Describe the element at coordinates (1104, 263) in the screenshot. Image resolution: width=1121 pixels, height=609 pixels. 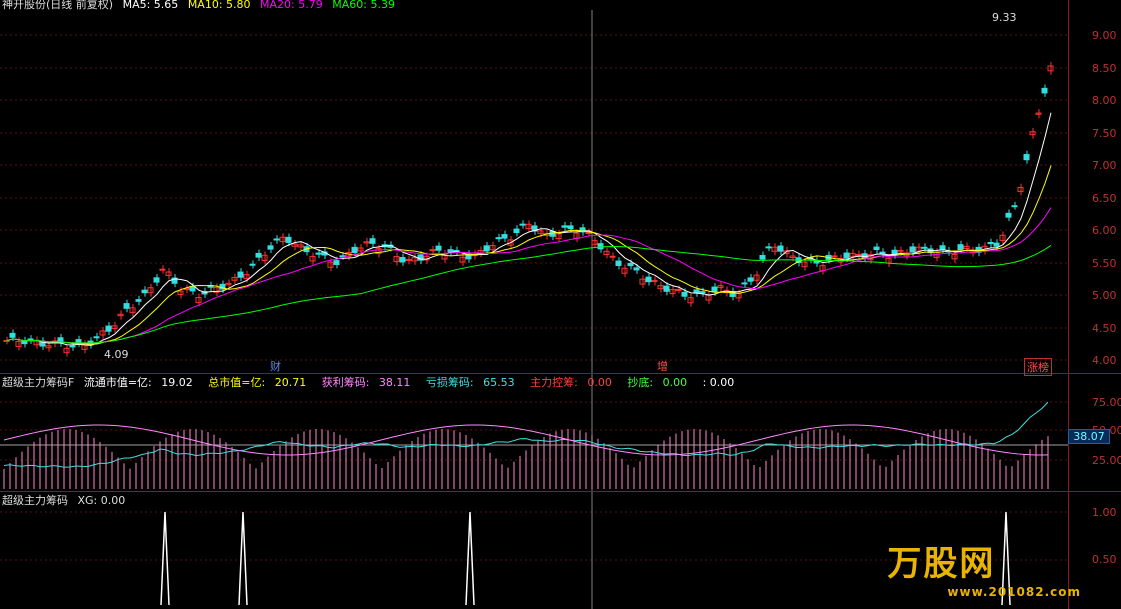
I see `price-tick: 5.50` at that location.